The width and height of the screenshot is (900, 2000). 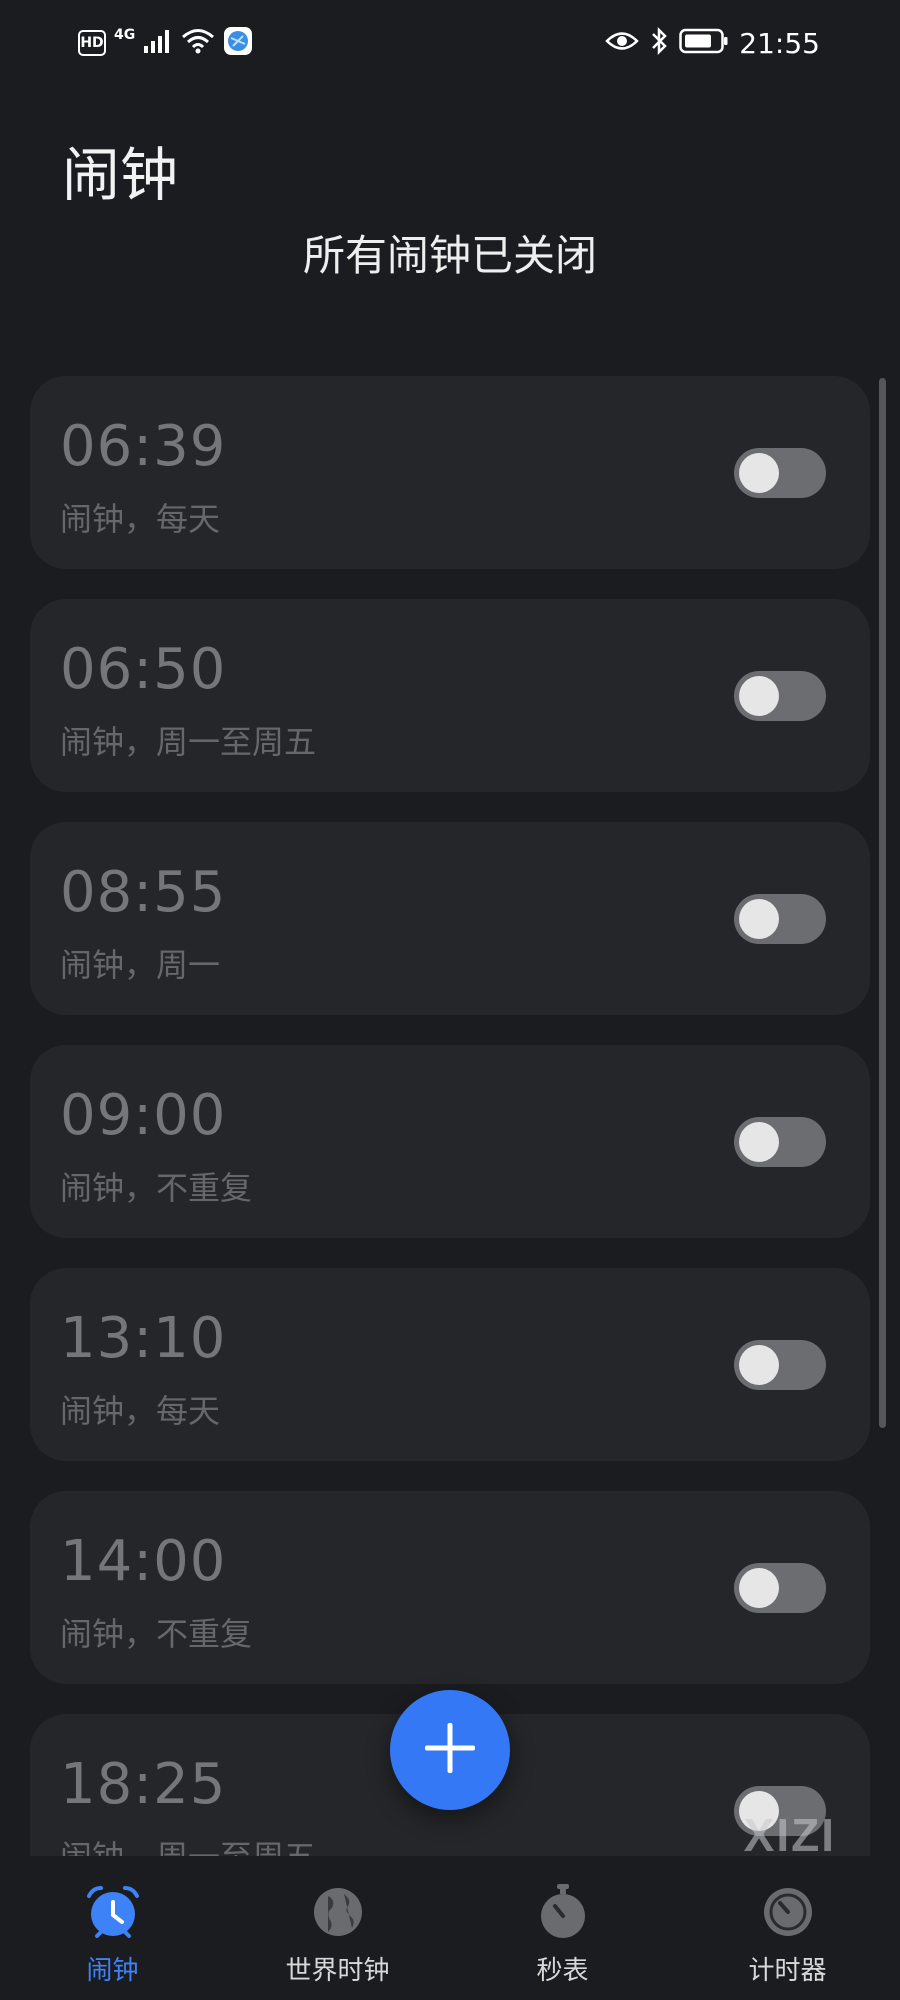 What do you see at coordinates (143, 1115) in the screenshot?
I see `alarm-time: 09:00` at bounding box center [143, 1115].